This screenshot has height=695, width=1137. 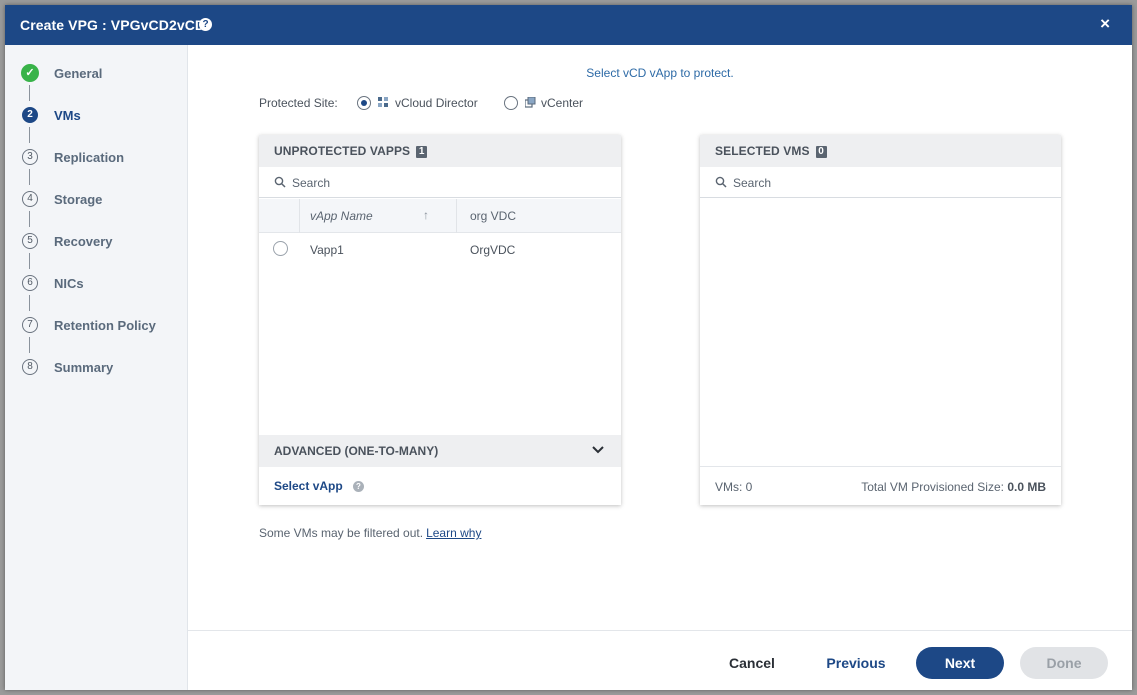 I want to click on column-vapp-name: vApp Name, so click(x=341, y=216).